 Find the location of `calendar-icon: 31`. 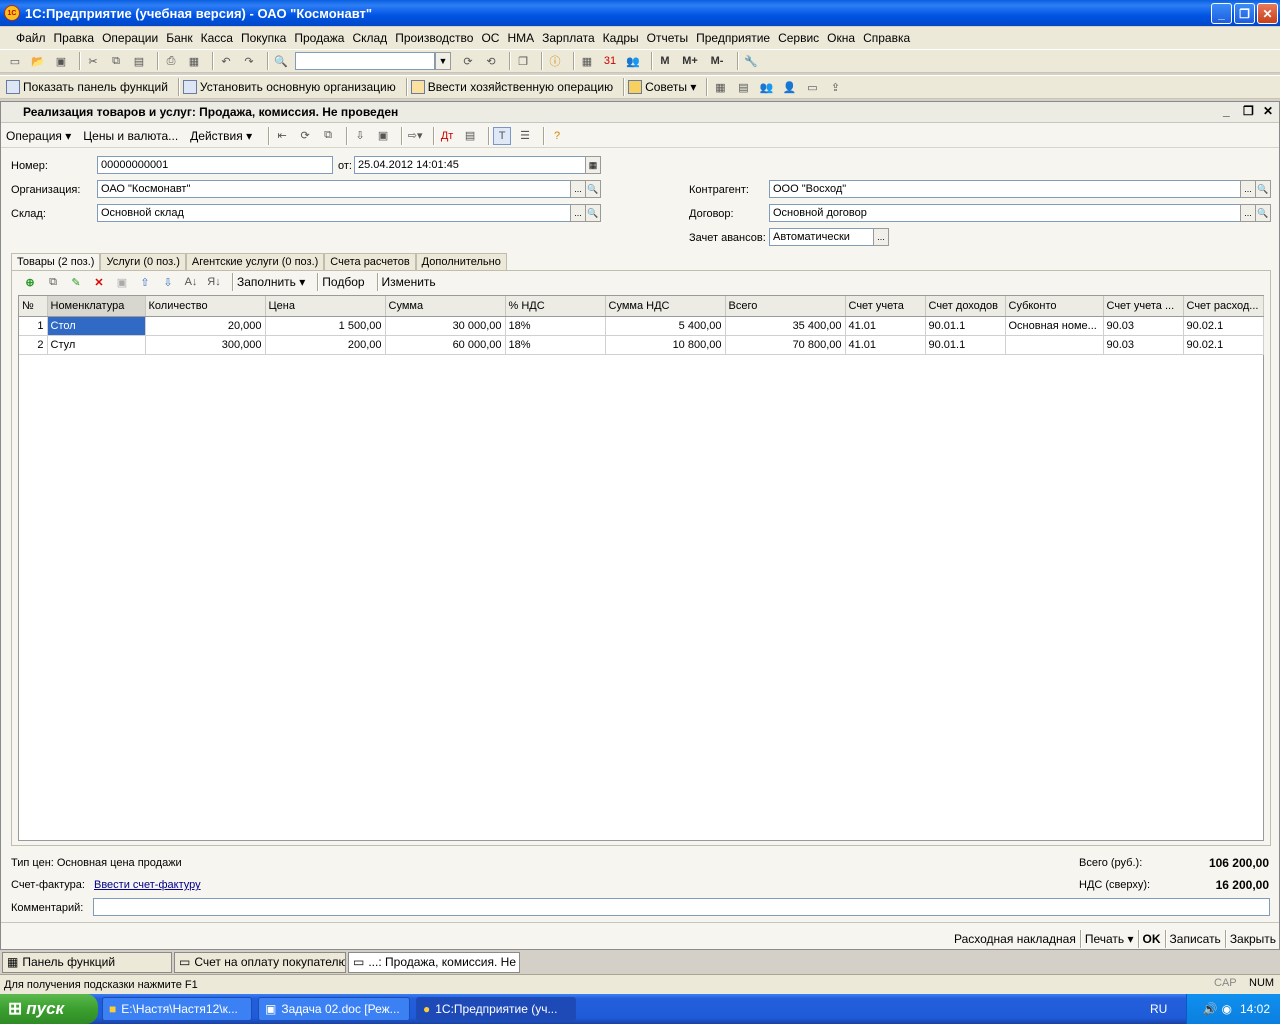

calendar-icon: 31 is located at coordinates (610, 61).